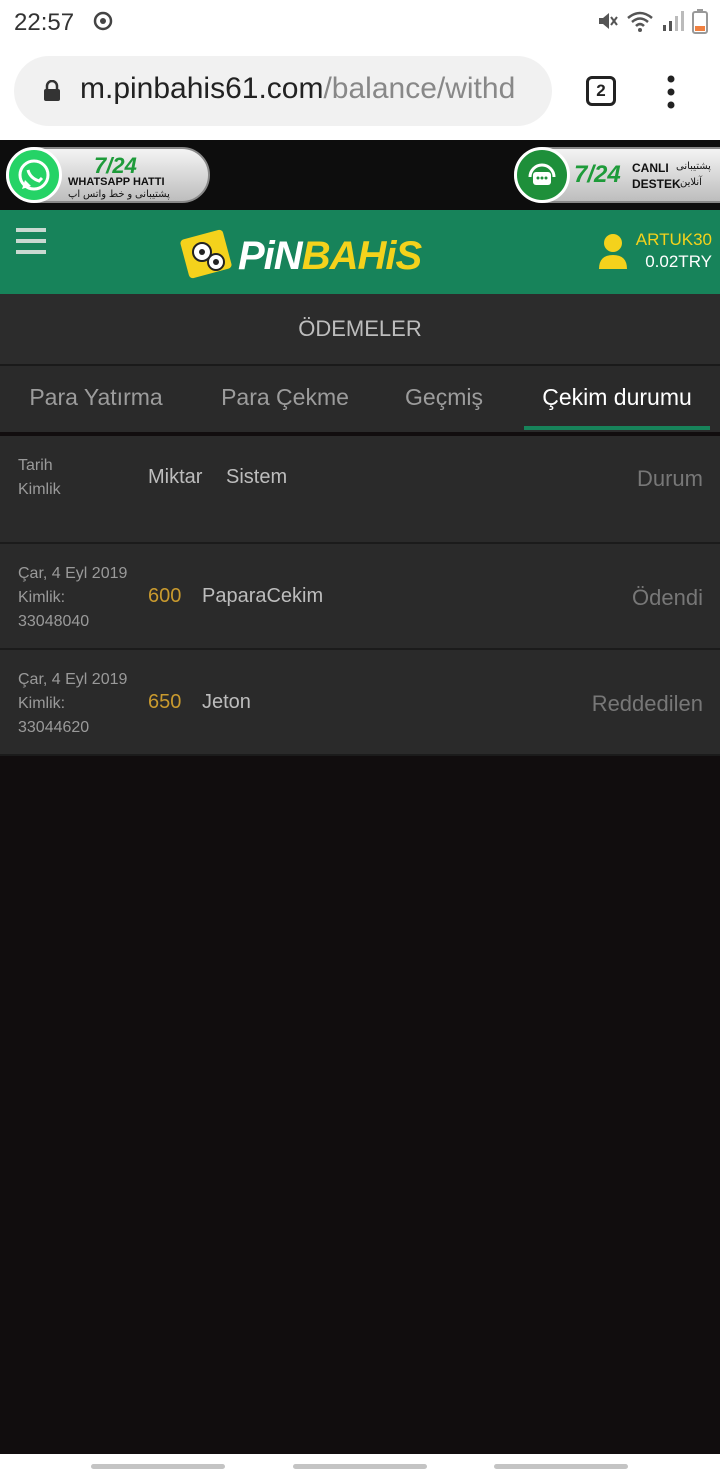 This screenshot has width=720, height=1480. Describe the element at coordinates (669, 478) in the screenshot. I see `header-status: Durum` at that location.